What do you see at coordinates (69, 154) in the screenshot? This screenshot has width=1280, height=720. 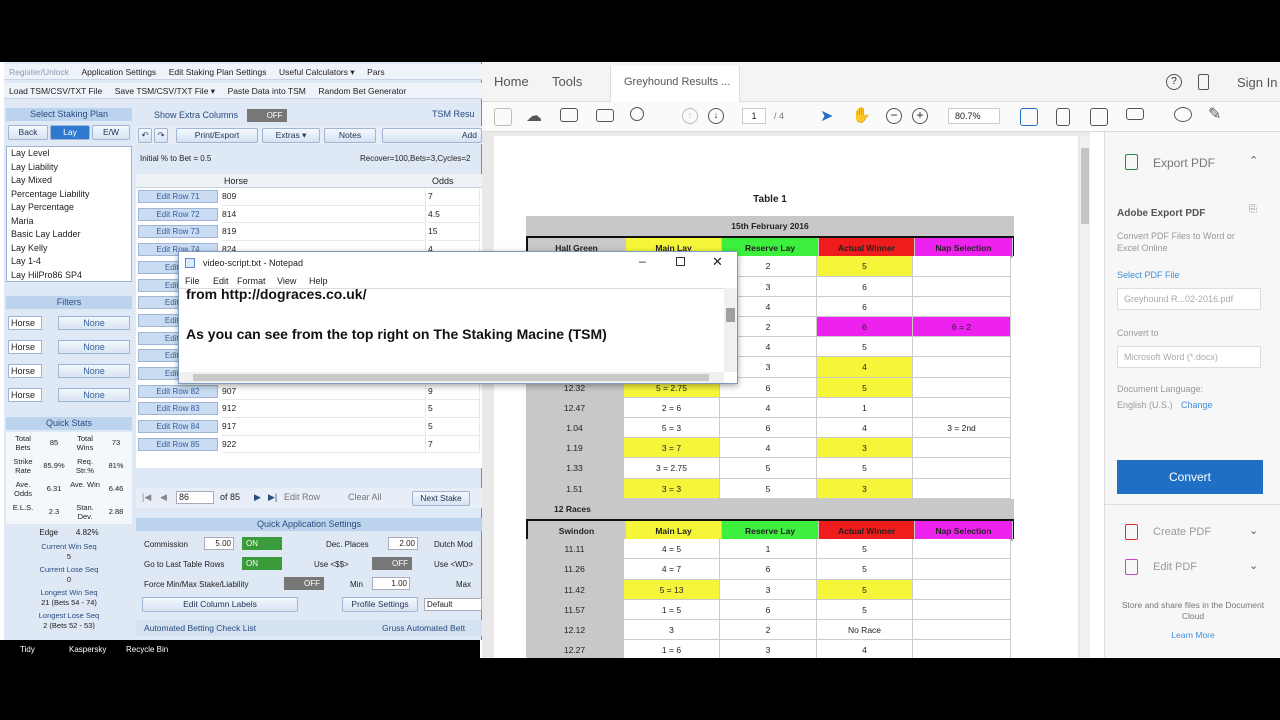 I see `plan-item: Lay Level` at bounding box center [69, 154].